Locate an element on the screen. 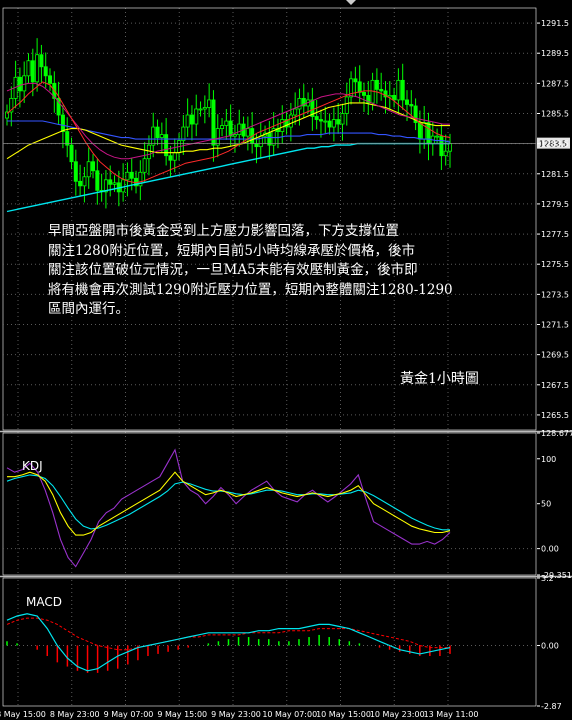 This screenshot has width=572, height=720. kdj-y-tick-label: 128.6772 is located at coordinates (556, 433).